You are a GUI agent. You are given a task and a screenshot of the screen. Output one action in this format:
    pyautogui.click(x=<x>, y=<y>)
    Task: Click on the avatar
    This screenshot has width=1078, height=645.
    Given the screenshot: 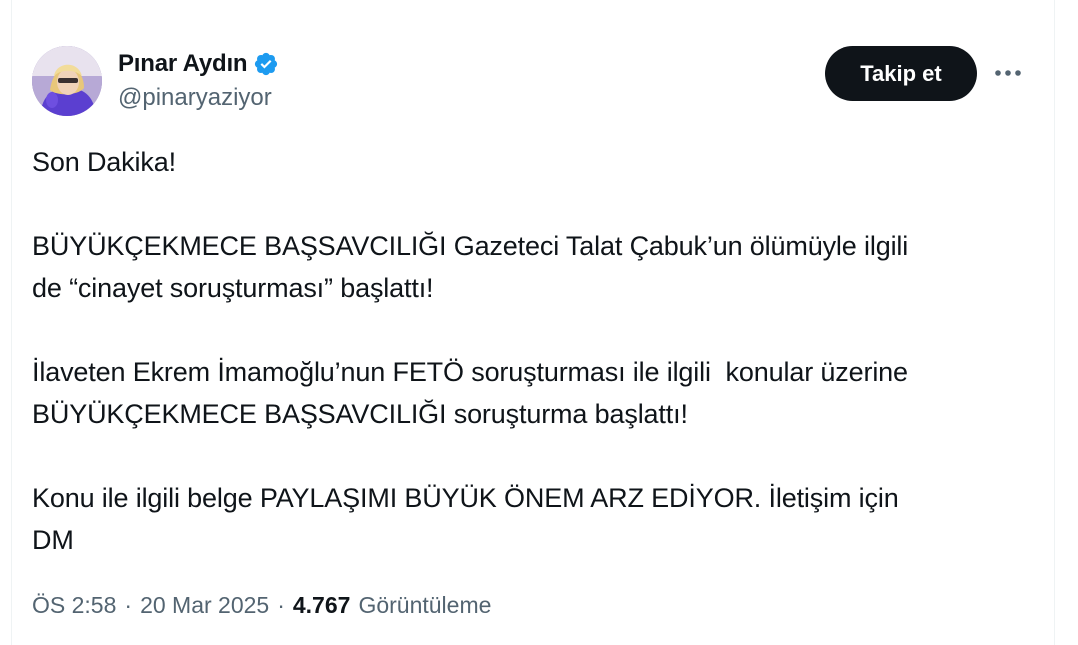 What is the action you would take?
    pyautogui.click(x=67, y=81)
    